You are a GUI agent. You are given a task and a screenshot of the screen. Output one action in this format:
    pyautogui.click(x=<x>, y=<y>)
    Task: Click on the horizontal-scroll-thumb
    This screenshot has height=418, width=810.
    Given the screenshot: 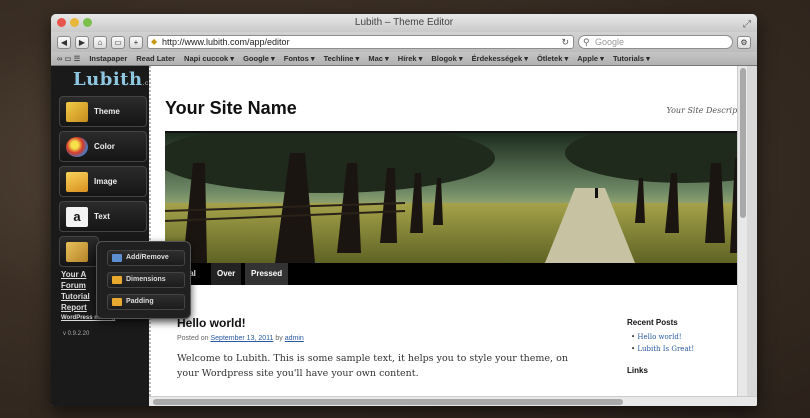 What is the action you would take?
    pyautogui.click(x=388, y=402)
    